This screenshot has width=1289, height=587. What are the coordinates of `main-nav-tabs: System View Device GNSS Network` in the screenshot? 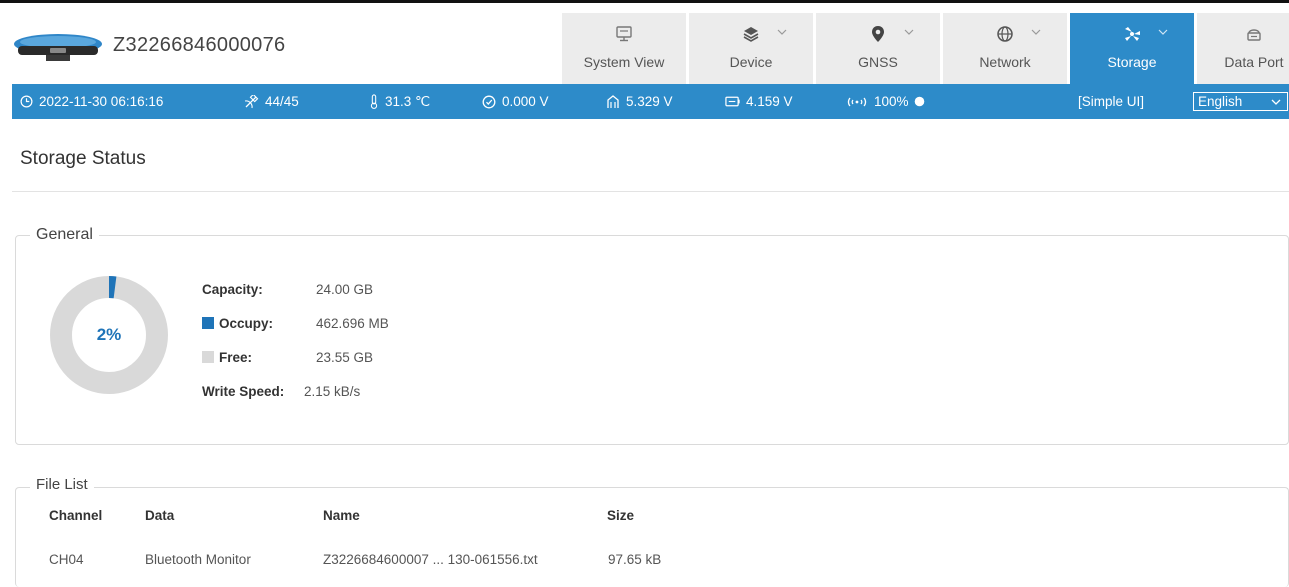 It's located at (925, 48).